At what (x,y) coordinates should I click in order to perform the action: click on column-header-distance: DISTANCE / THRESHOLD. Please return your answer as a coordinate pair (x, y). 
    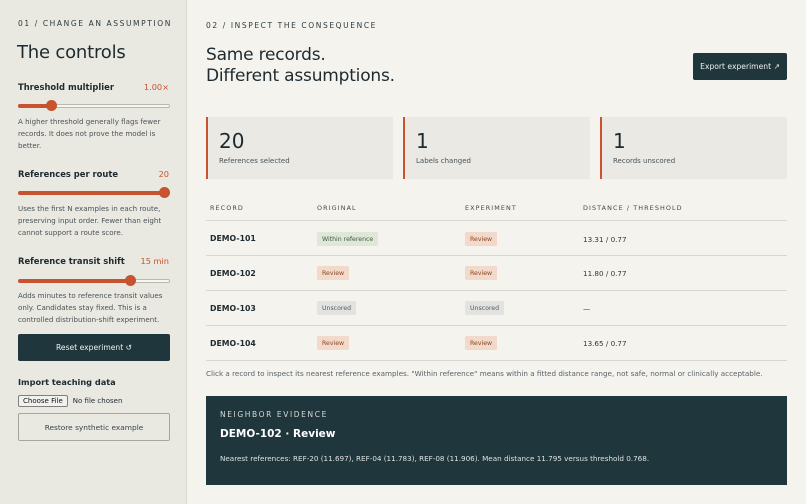
    Looking at the image, I should click on (633, 208).